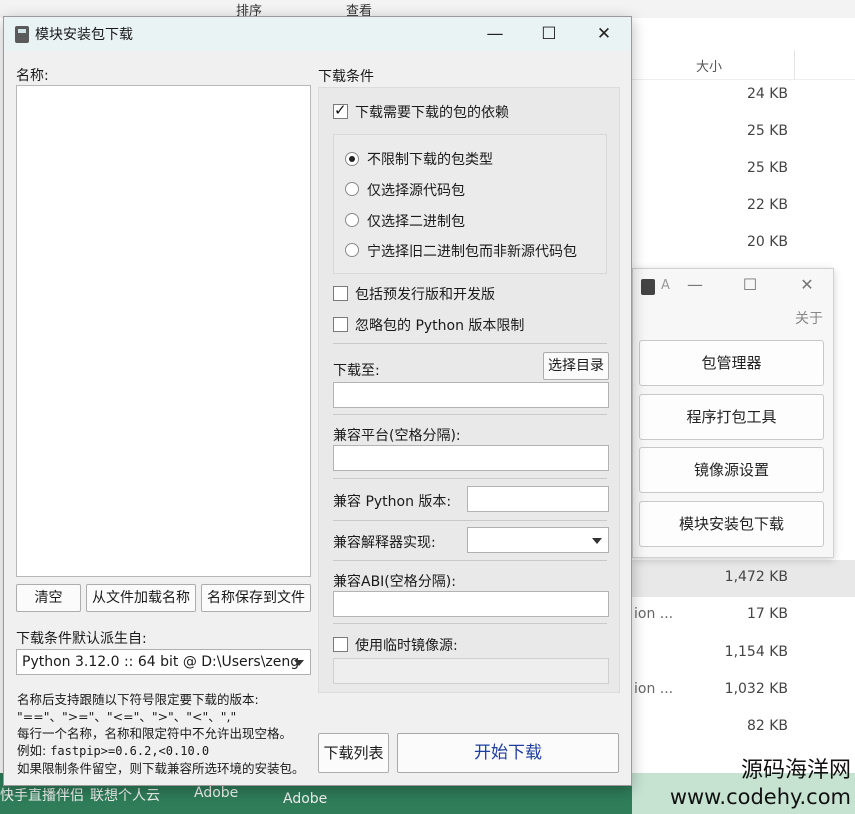  Describe the element at coordinates (406, 645) in the screenshot. I see `temp-mirror-checkbox-label: 使用临时镜像源:` at that location.